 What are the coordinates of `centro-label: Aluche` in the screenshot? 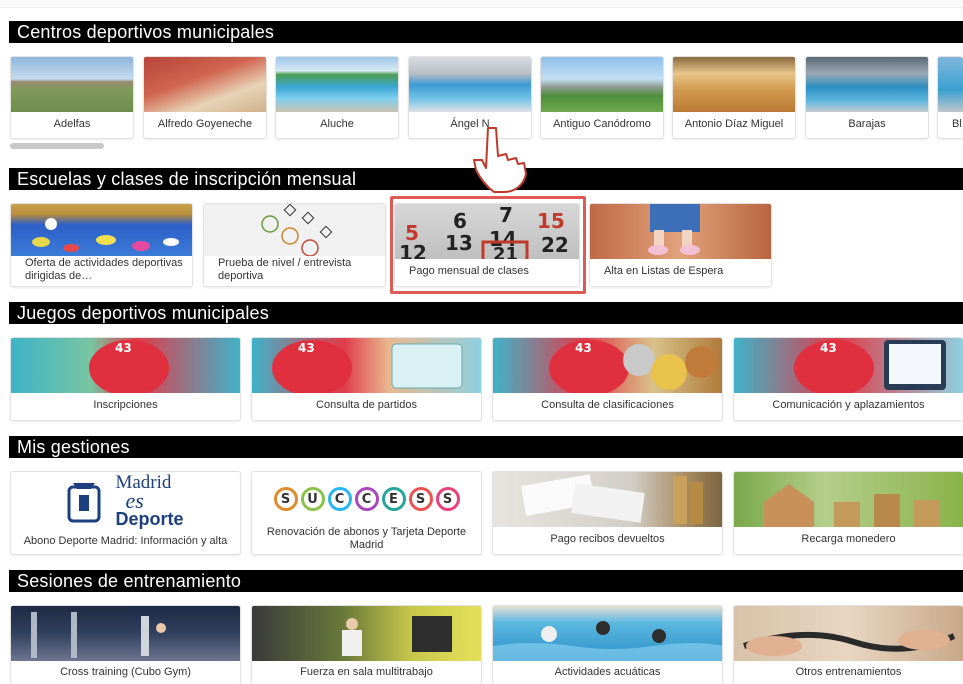 It's located at (337, 124).